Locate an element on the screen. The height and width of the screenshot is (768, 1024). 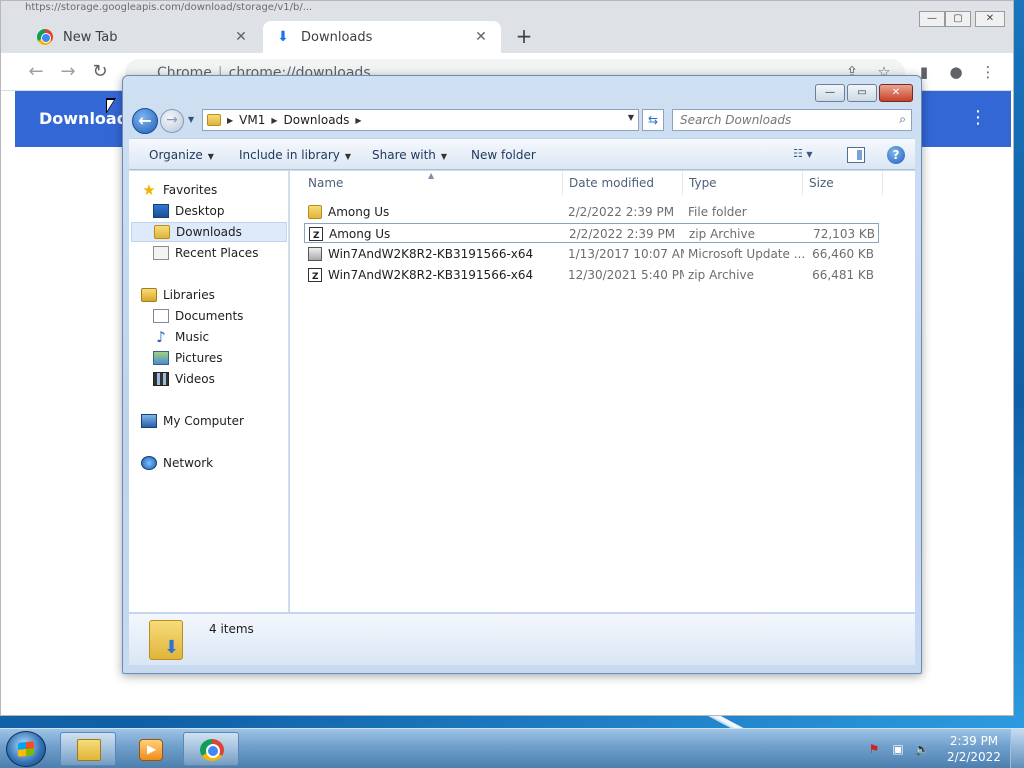
start-button is located at coordinates (26, 749).